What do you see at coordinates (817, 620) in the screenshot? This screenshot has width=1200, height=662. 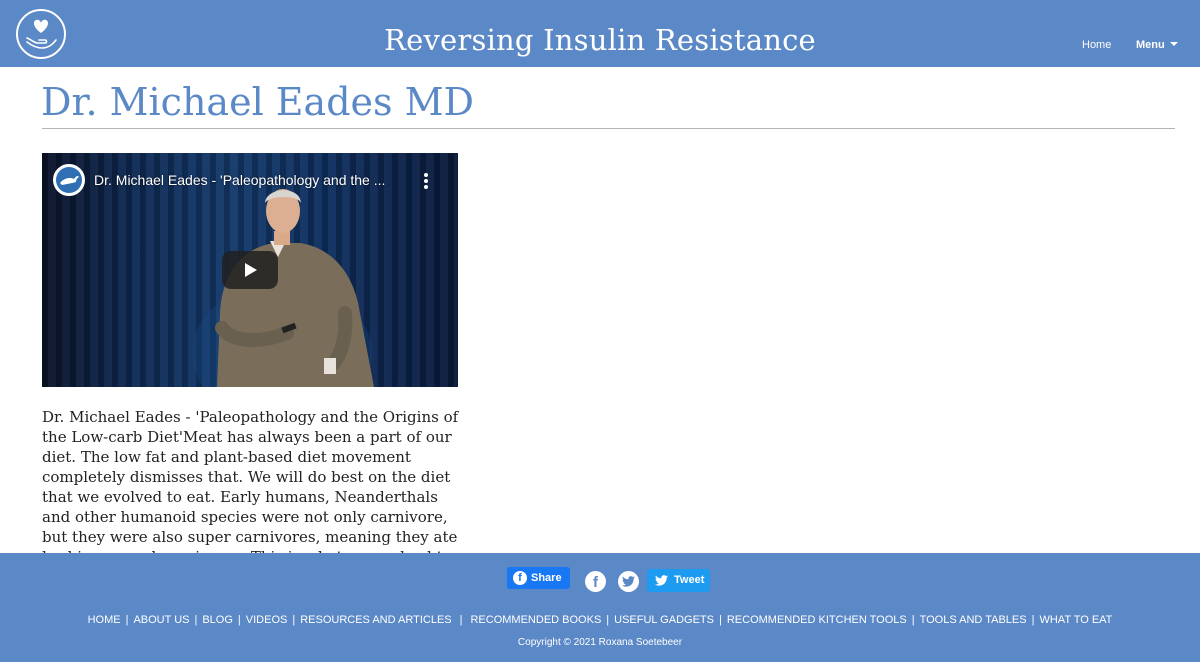 I see `footer-link-kitchen-tools: RECOMMENDED KITCHEN TOOLS` at bounding box center [817, 620].